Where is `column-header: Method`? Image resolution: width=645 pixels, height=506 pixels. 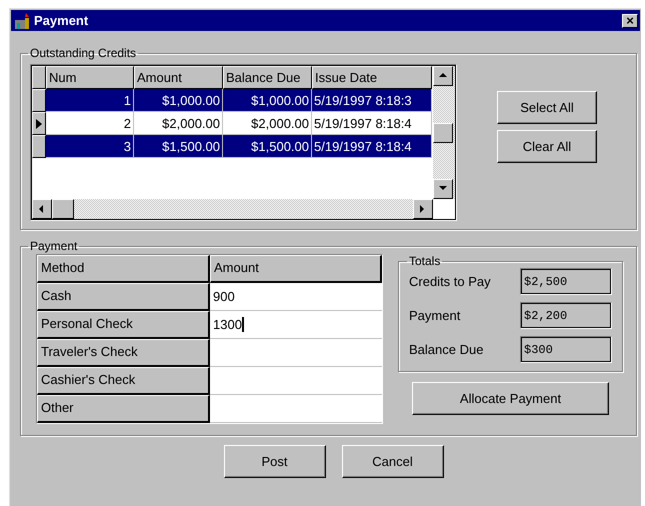
column-header: Method is located at coordinates (123, 269).